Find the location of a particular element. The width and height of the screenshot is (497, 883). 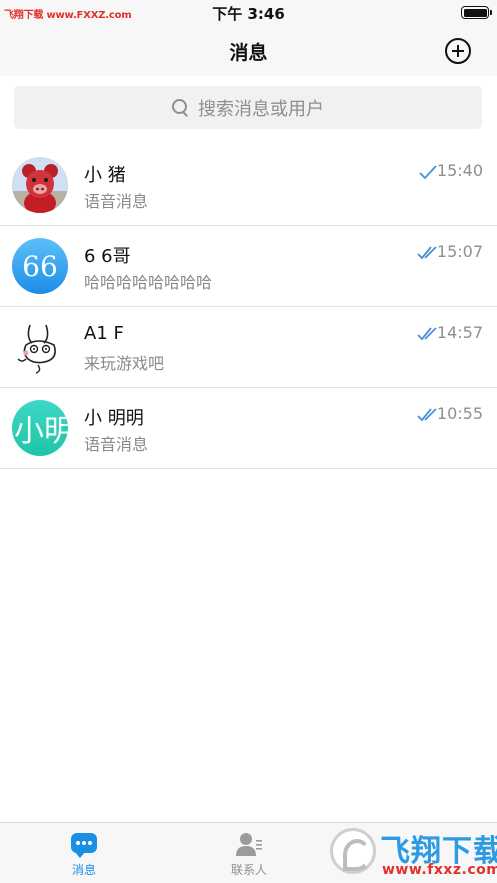

avatar: 小明 is located at coordinates (40, 428).